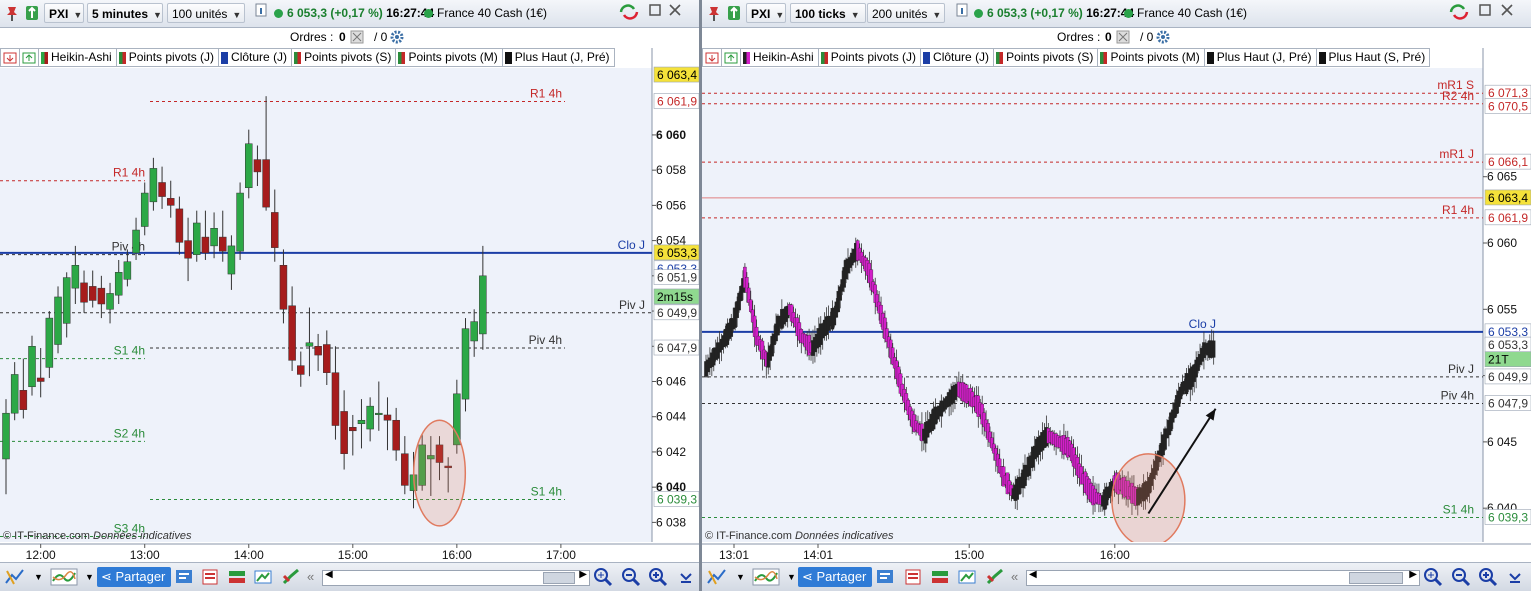 Image resolution: width=1531 pixels, height=591 pixels. What do you see at coordinates (1115, 555) in the screenshot?
I see `time-tick-label: 16:00` at bounding box center [1115, 555].